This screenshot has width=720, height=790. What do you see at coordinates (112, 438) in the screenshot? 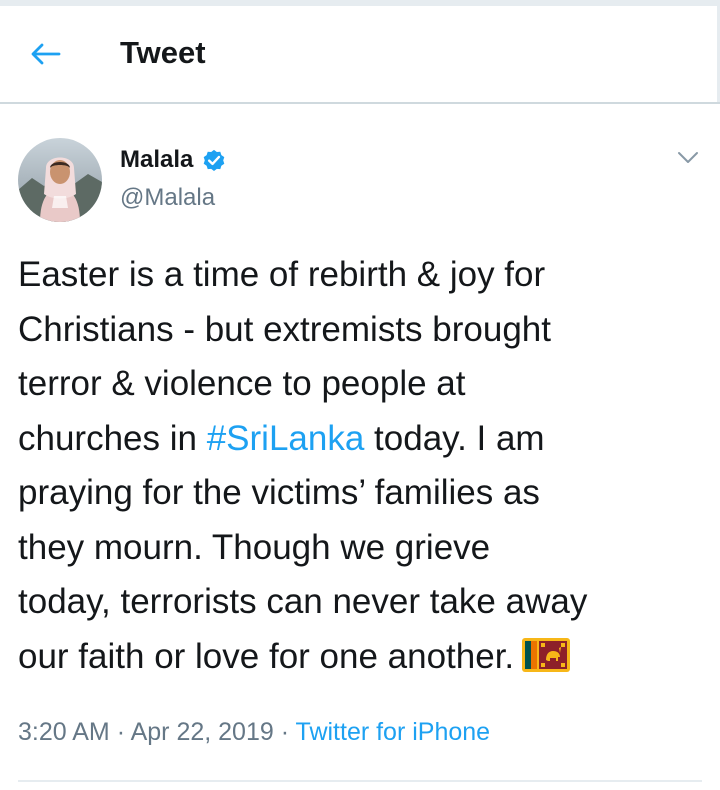
I see `tweet-text-segment: churches in` at bounding box center [112, 438].